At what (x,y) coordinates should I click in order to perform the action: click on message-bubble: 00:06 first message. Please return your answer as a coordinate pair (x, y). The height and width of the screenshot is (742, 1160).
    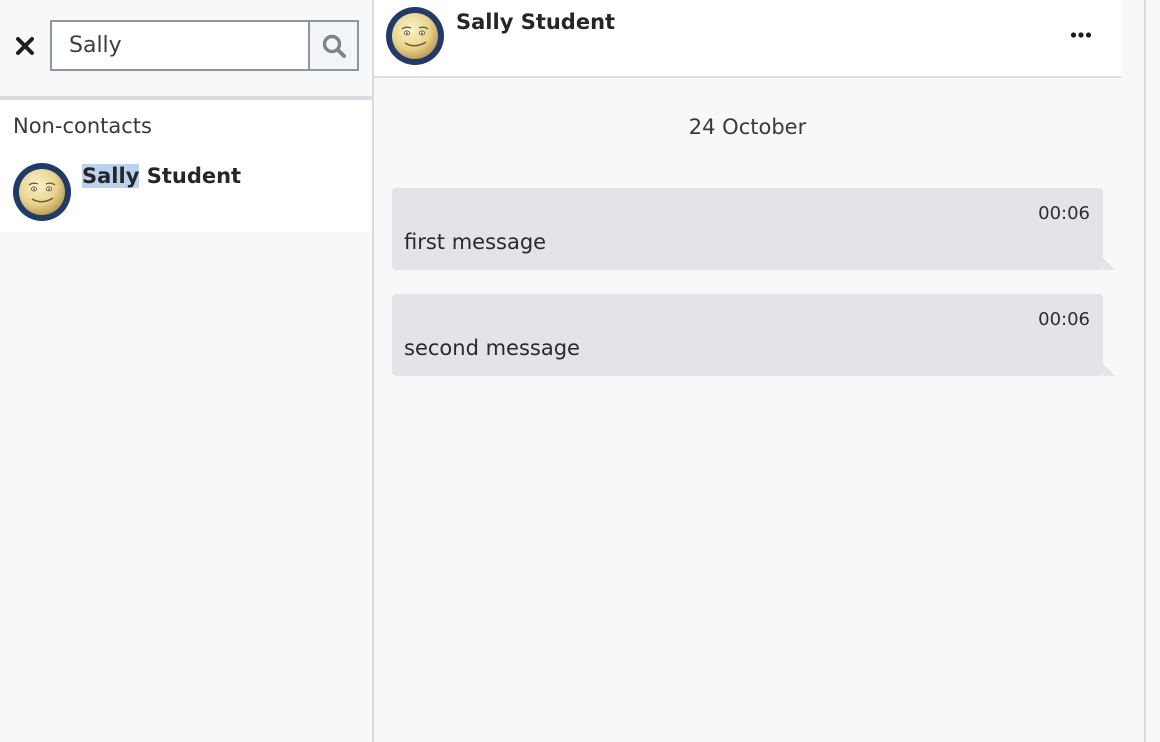
    Looking at the image, I should click on (753, 229).